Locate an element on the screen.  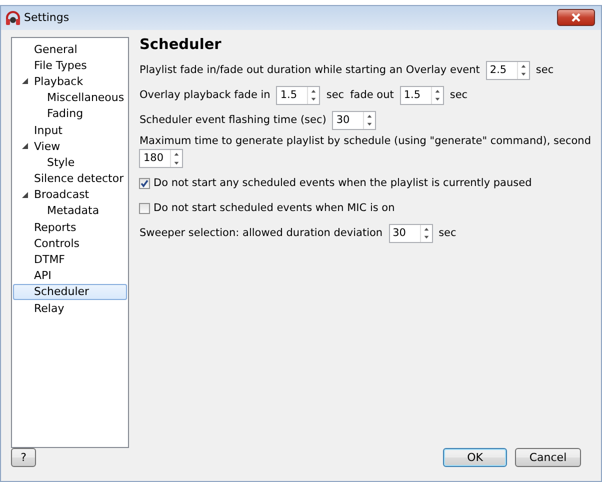
field-label: fade out is located at coordinates (372, 95).